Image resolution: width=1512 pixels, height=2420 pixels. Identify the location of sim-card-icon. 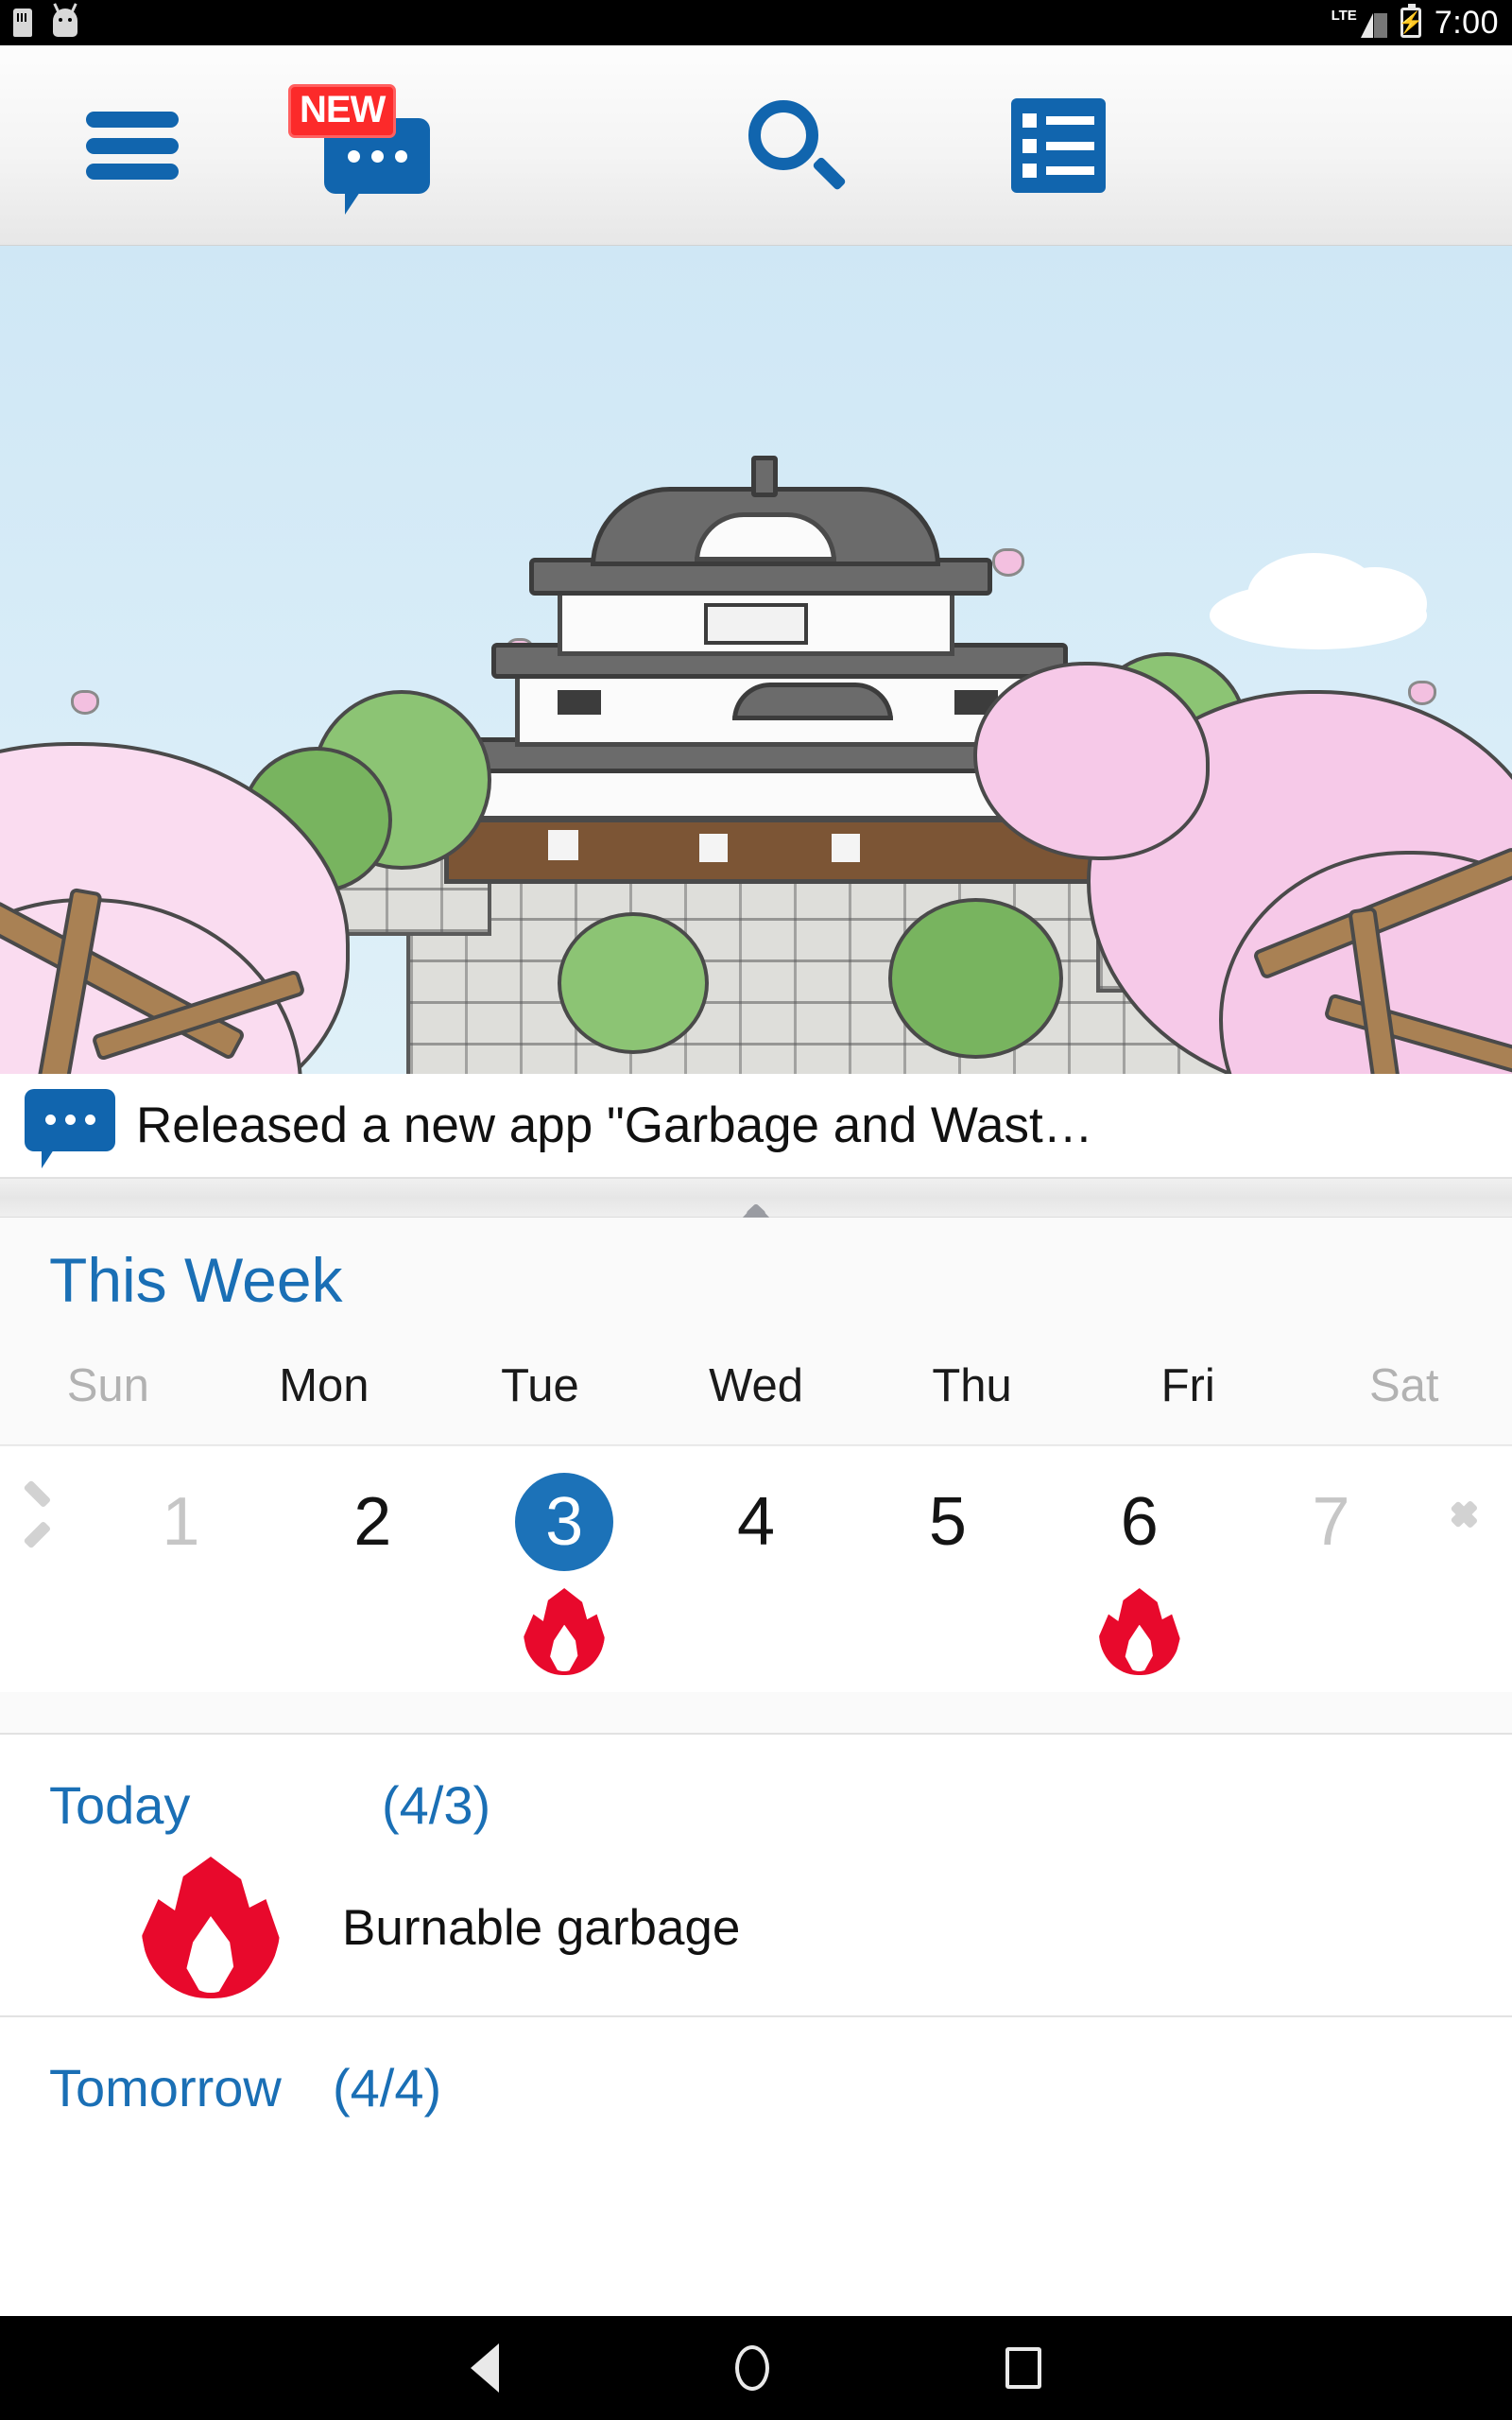
(22, 23).